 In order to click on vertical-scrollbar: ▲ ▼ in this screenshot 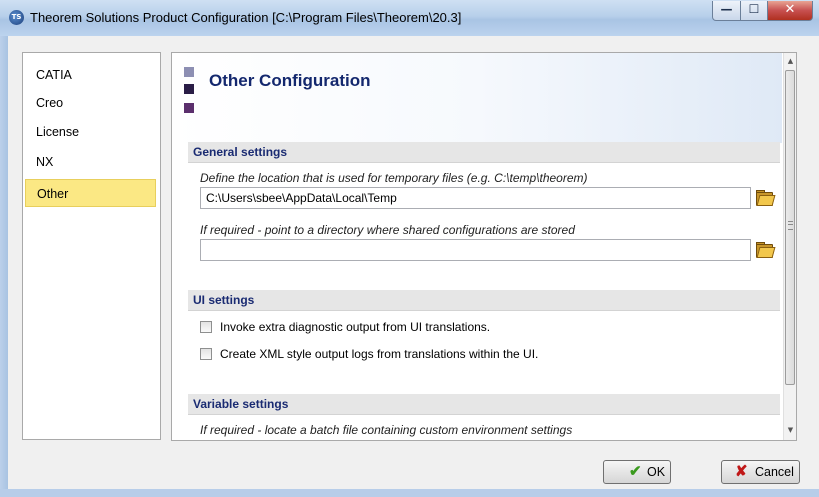, I will do `click(789, 246)`.